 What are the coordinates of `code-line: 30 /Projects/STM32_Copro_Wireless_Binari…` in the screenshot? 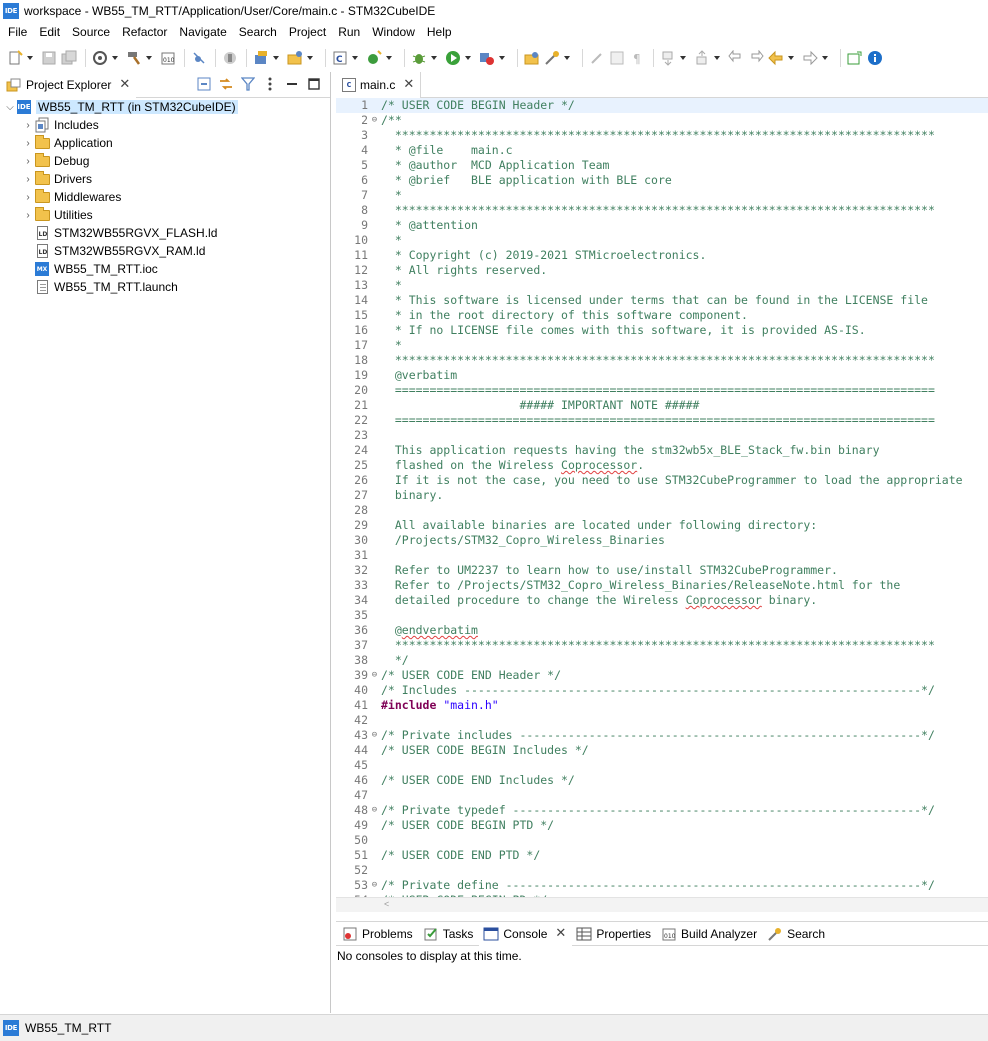 It's located at (662, 540).